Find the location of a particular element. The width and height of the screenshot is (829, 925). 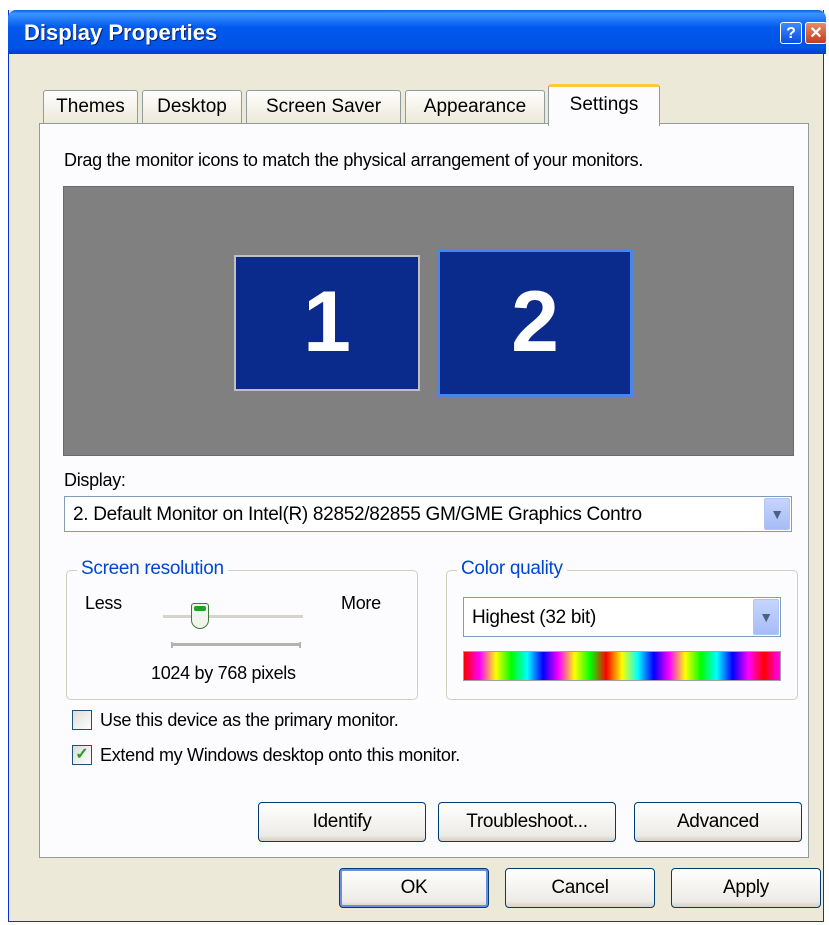

help-button: ? is located at coordinates (791, 33).